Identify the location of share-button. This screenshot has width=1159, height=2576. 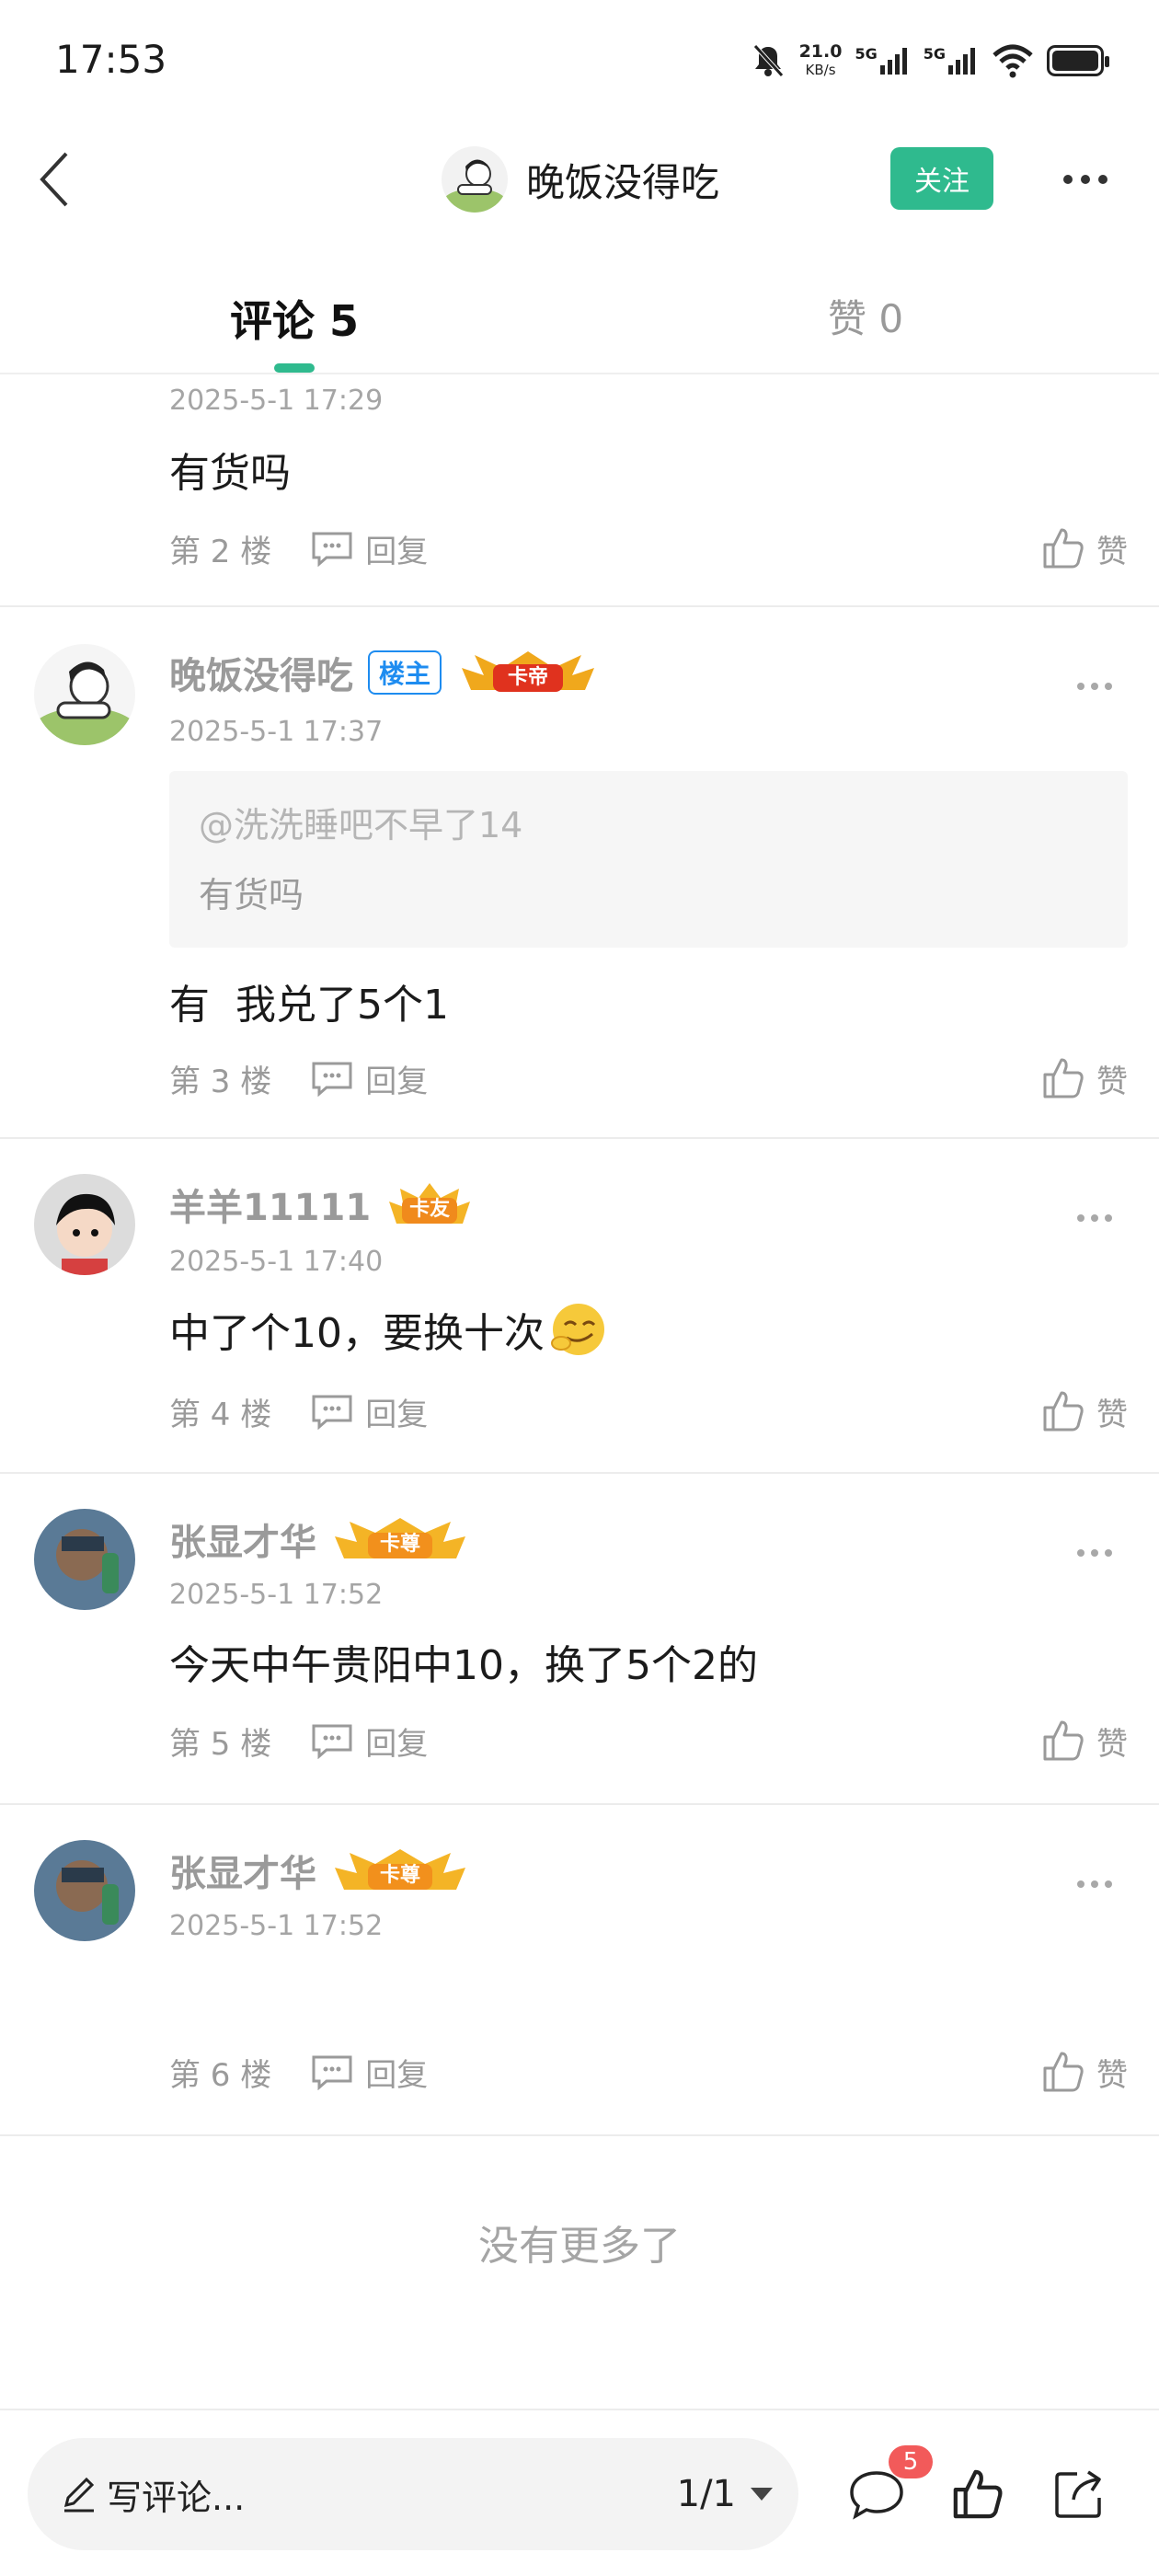
(1079, 2494).